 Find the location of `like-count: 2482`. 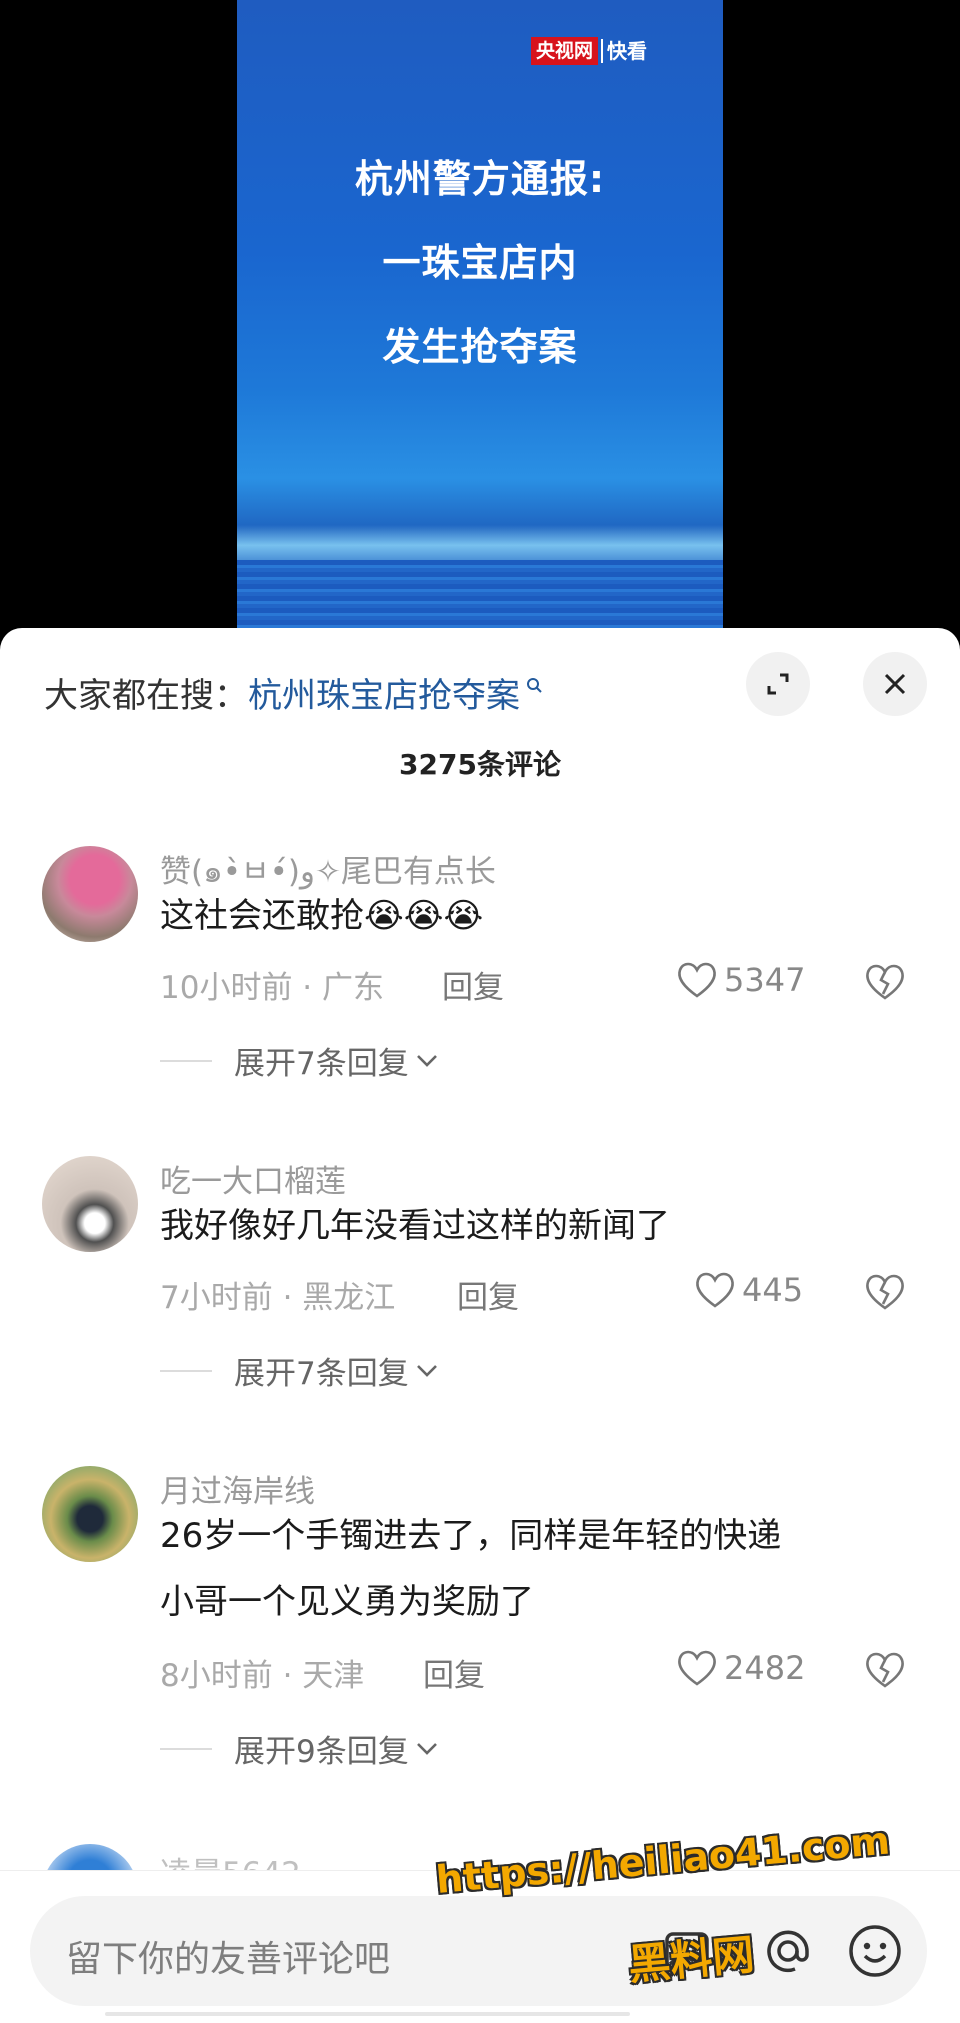

like-count: 2482 is located at coordinates (765, 1668).